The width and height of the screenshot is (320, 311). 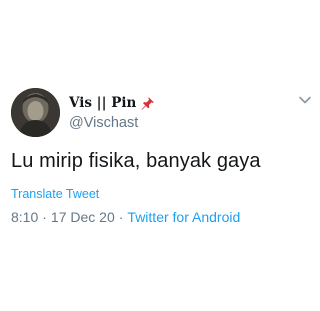 I want to click on display-name: Vis || Pin, so click(x=102, y=103).